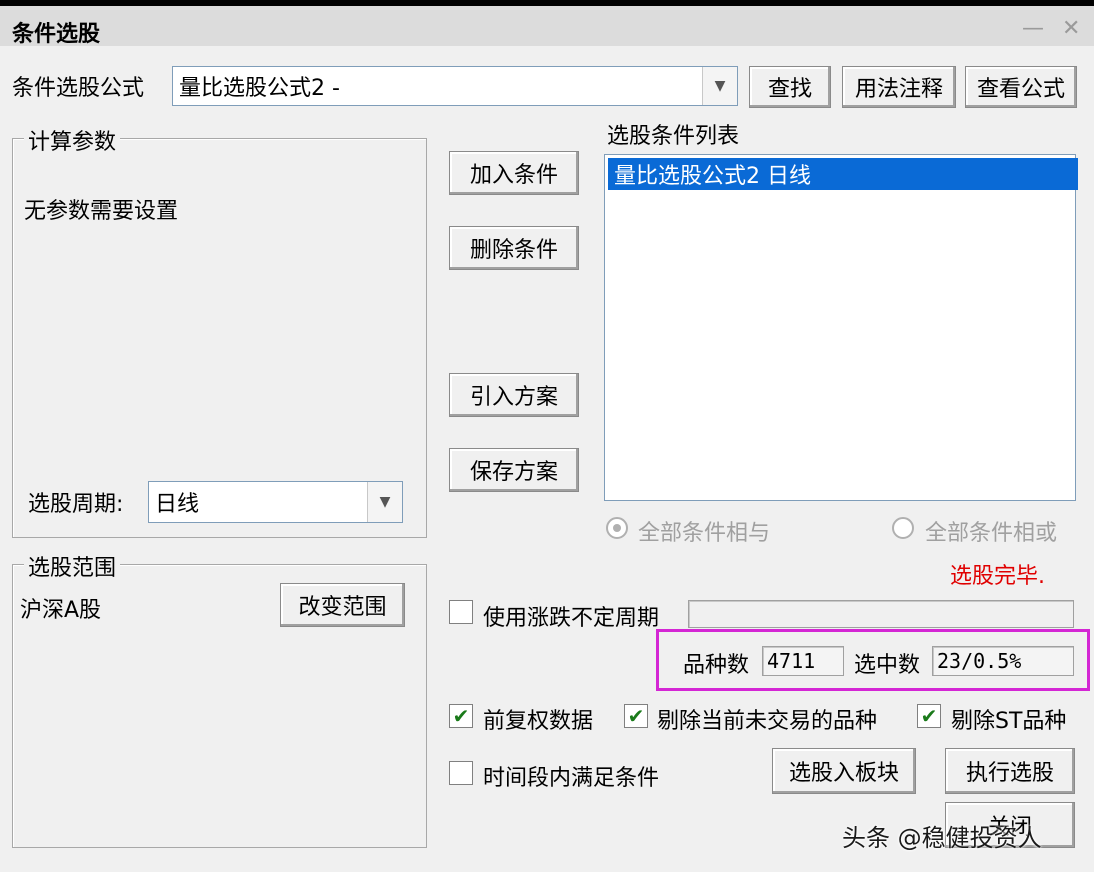  I want to click on watermark: 头条 @稳健投资人, so click(942, 838).